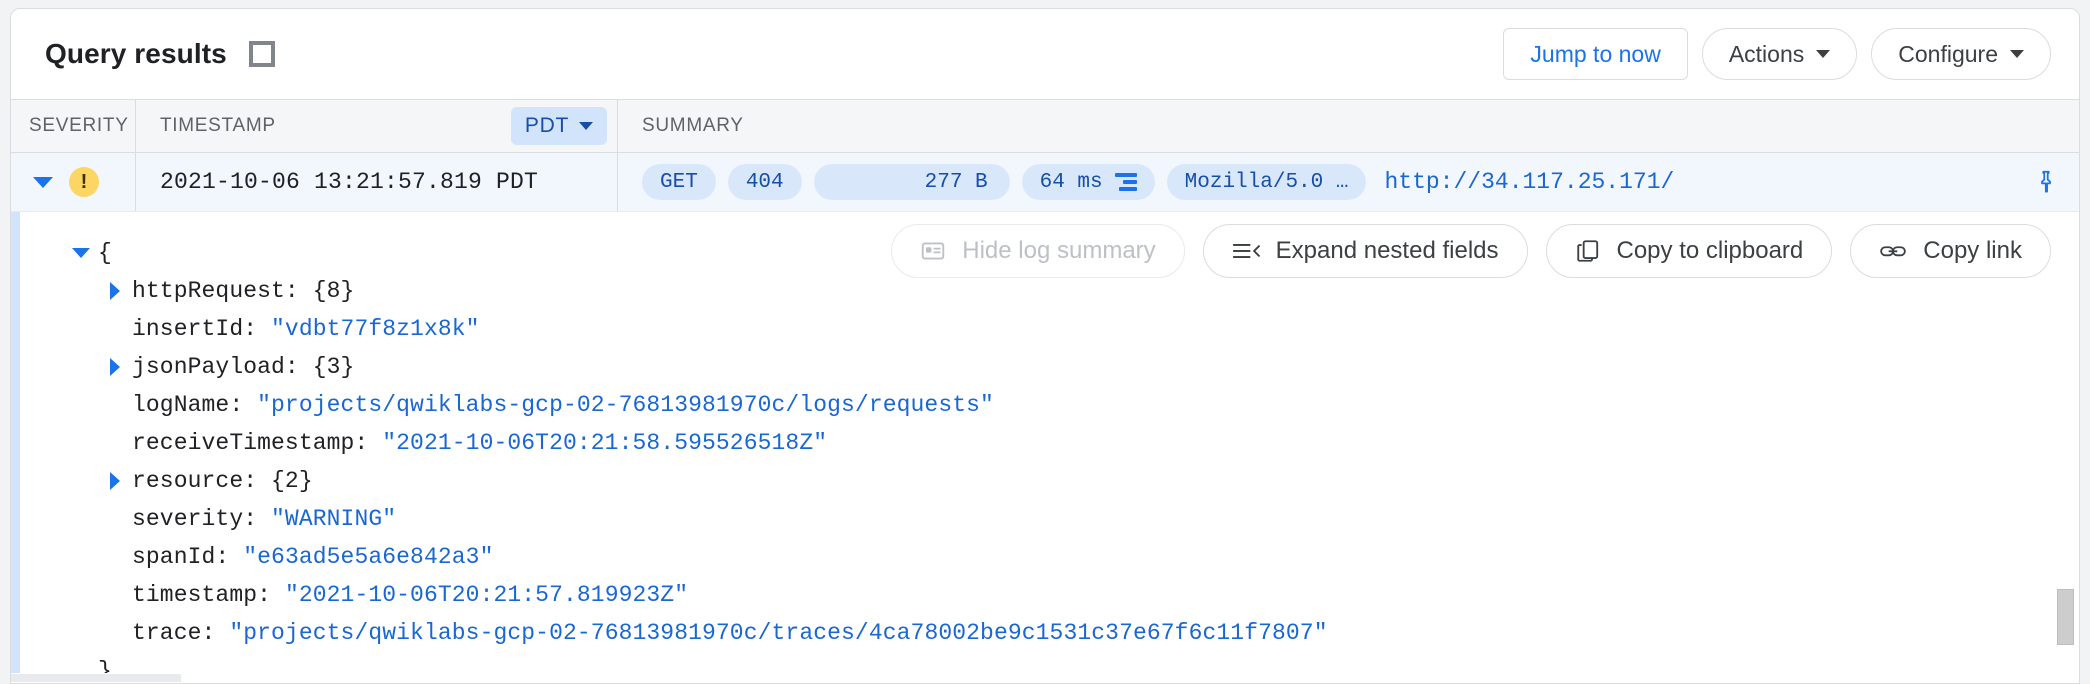 The image size is (2090, 684). What do you see at coordinates (2046, 182) in the screenshot?
I see `pin-icon` at bounding box center [2046, 182].